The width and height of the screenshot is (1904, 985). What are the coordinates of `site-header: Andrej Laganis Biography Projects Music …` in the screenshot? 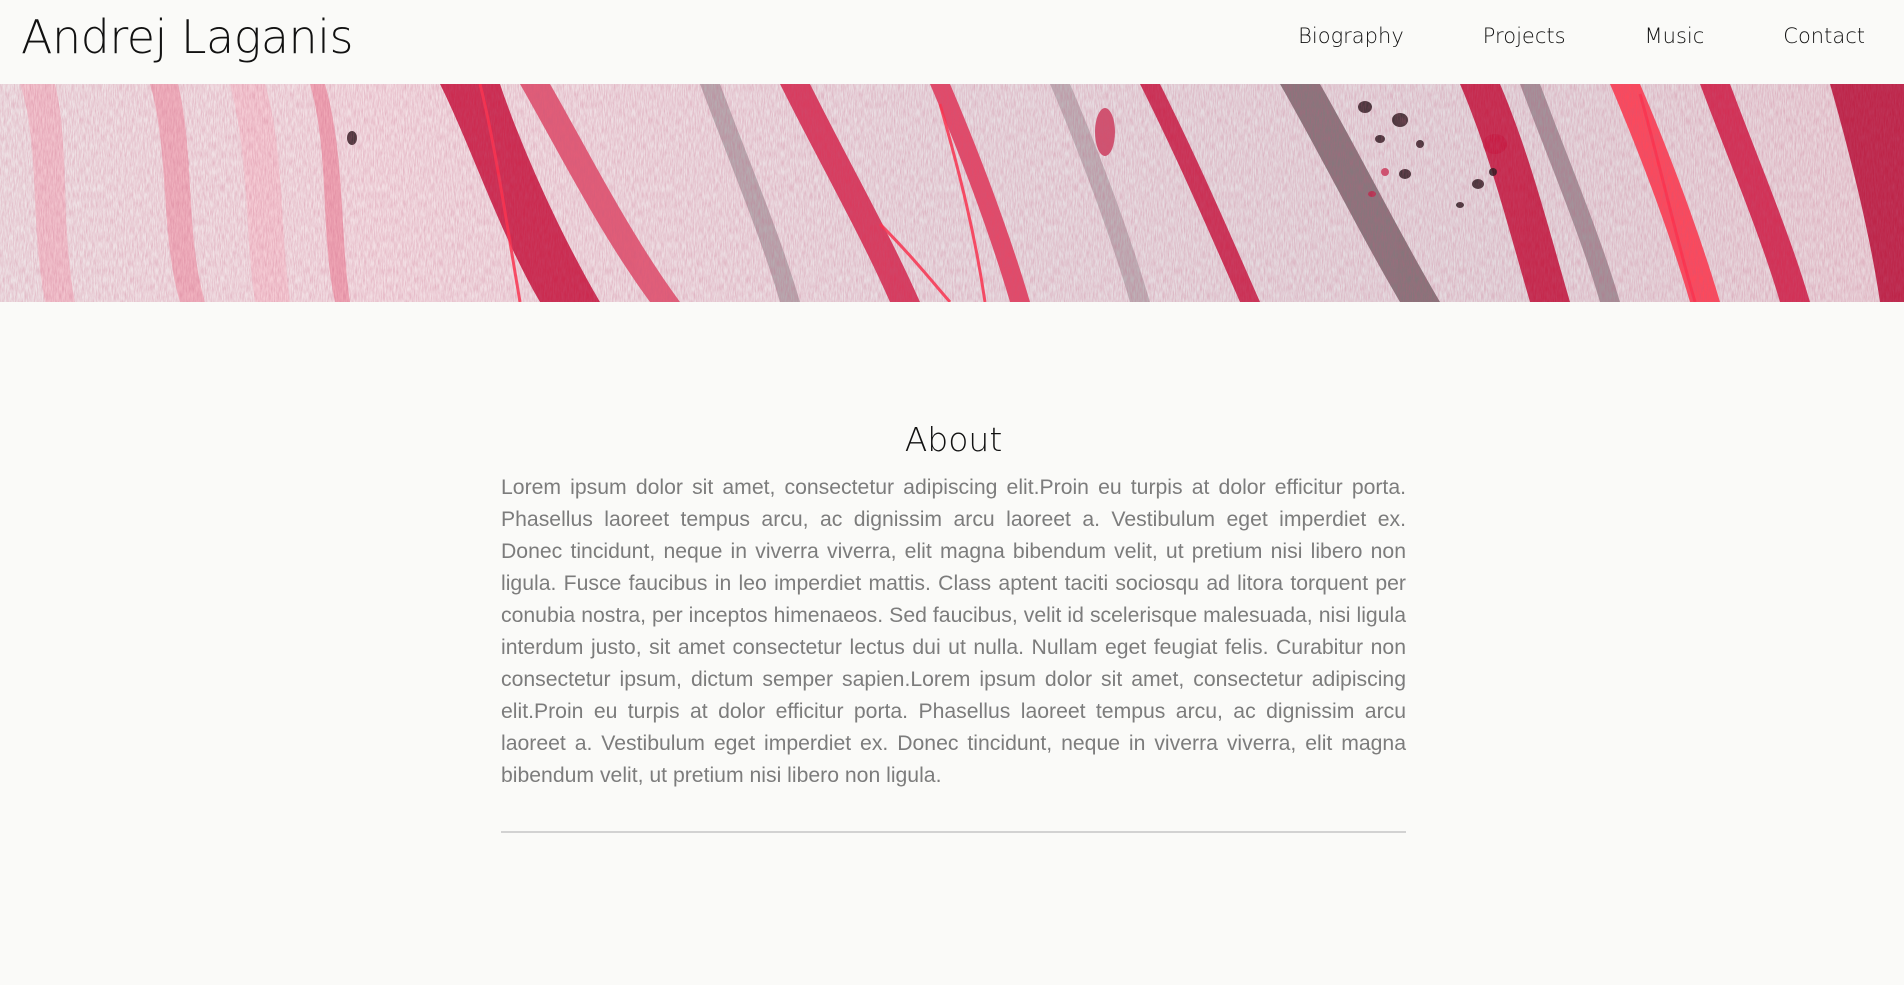 It's located at (952, 42).